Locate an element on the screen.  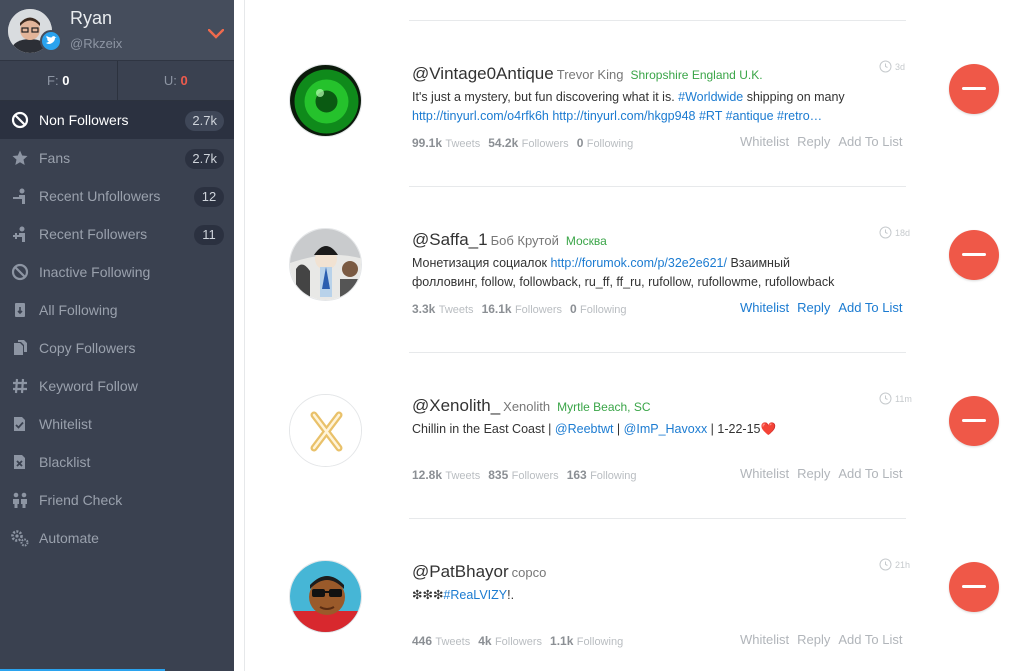
nav-item-inactive-following: Inactive Following is located at coordinates (117, 272).